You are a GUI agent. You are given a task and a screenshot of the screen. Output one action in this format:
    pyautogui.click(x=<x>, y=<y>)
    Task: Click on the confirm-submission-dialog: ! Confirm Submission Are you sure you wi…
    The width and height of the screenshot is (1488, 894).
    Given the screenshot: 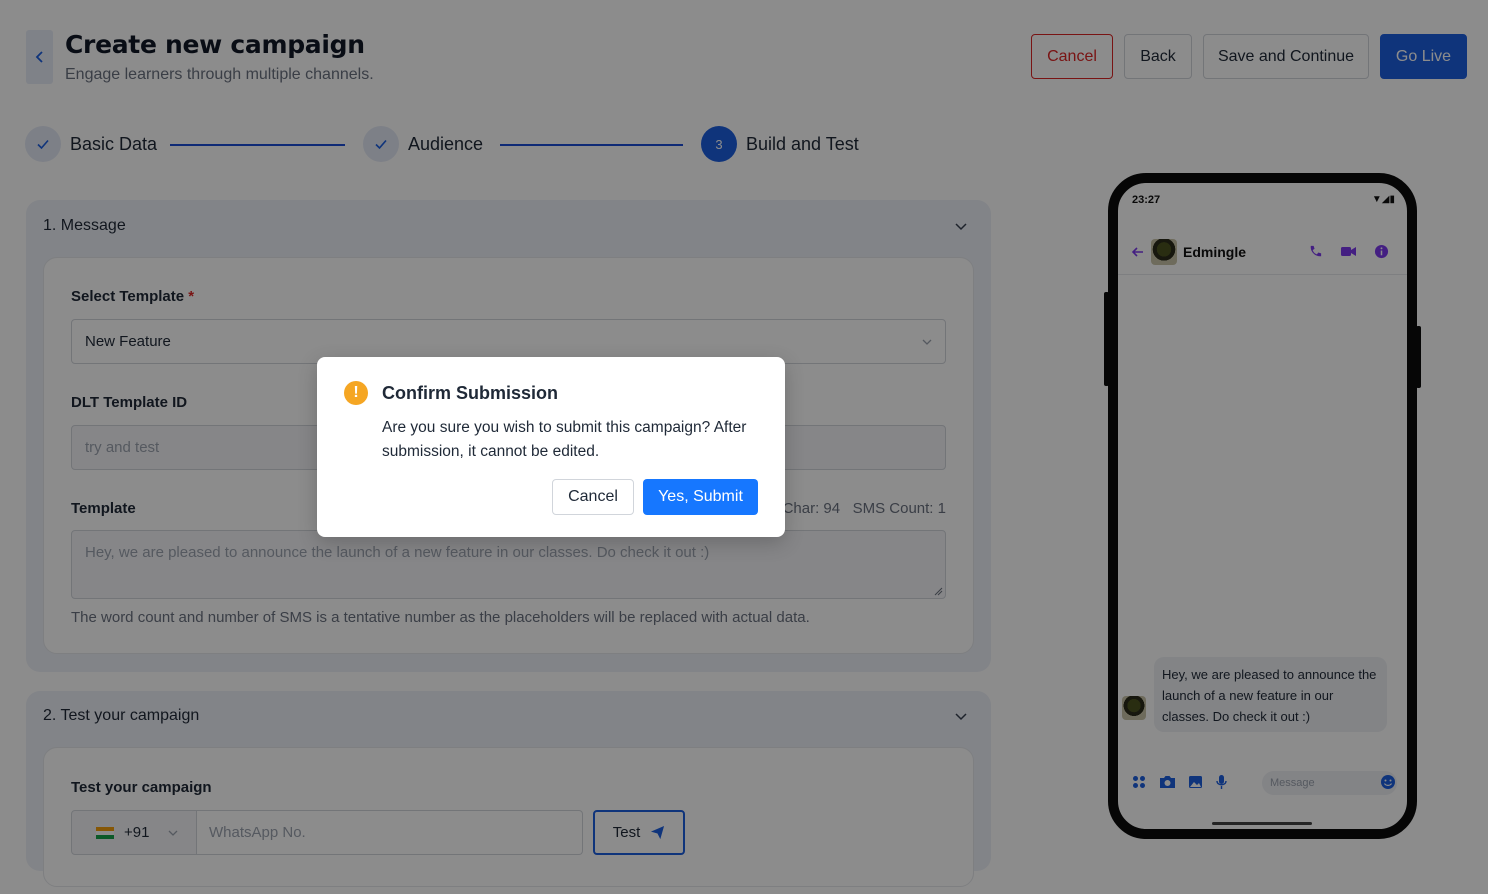 What is the action you would take?
    pyautogui.click(x=551, y=447)
    